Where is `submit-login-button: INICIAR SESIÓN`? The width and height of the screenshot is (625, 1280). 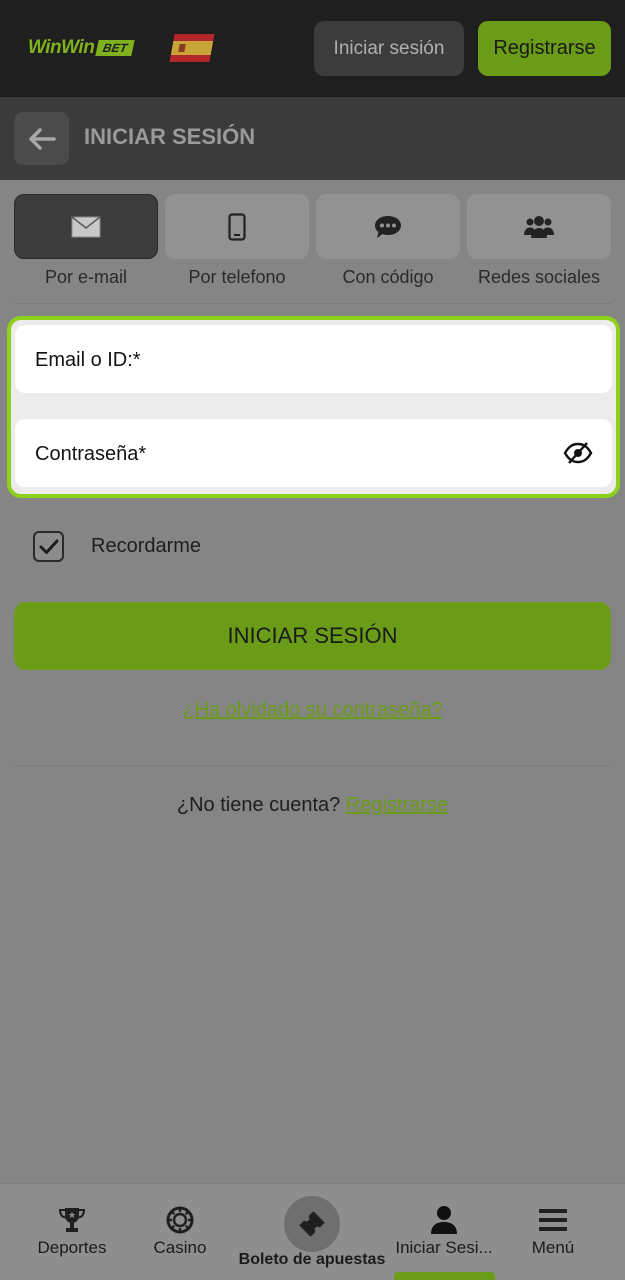
submit-login-button: INICIAR SESIÓN is located at coordinates (312, 636).